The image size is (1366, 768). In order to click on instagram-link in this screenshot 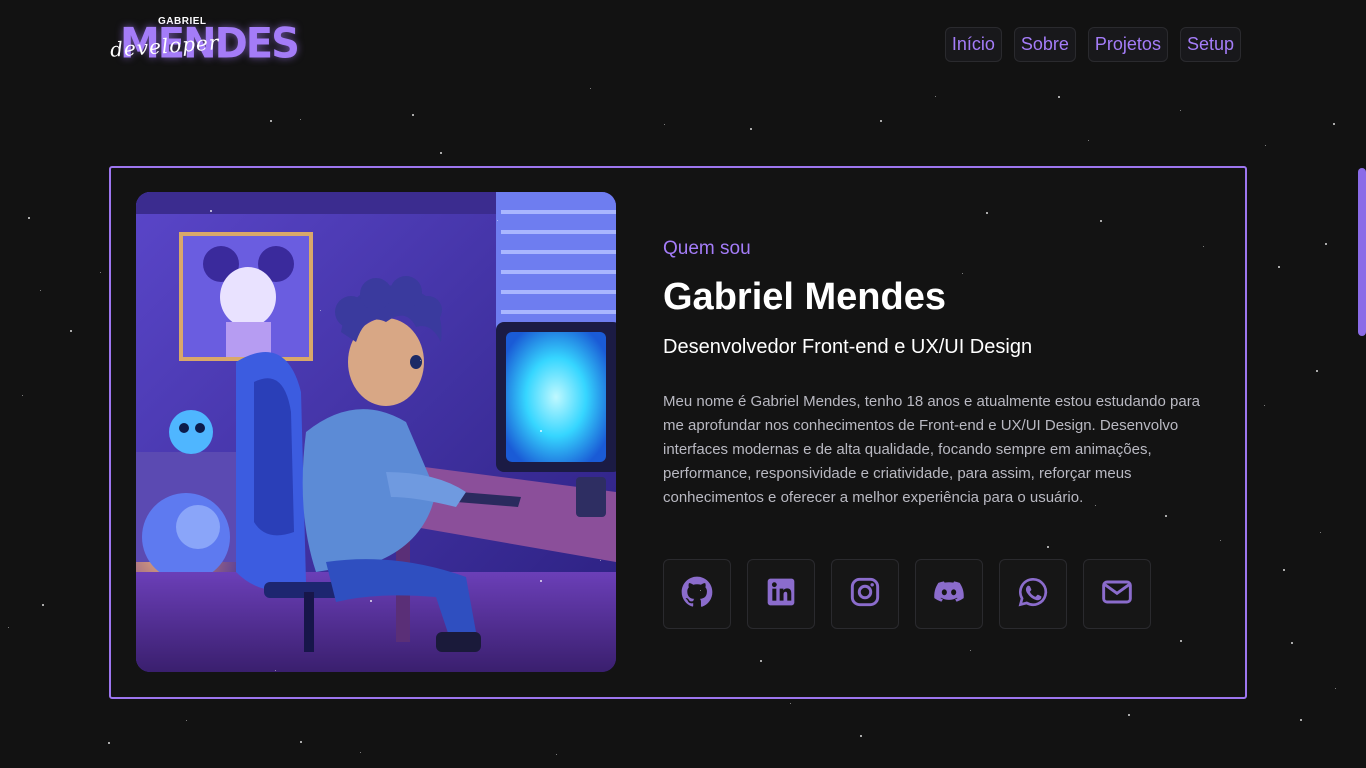, I will do `click(865, 594)`.